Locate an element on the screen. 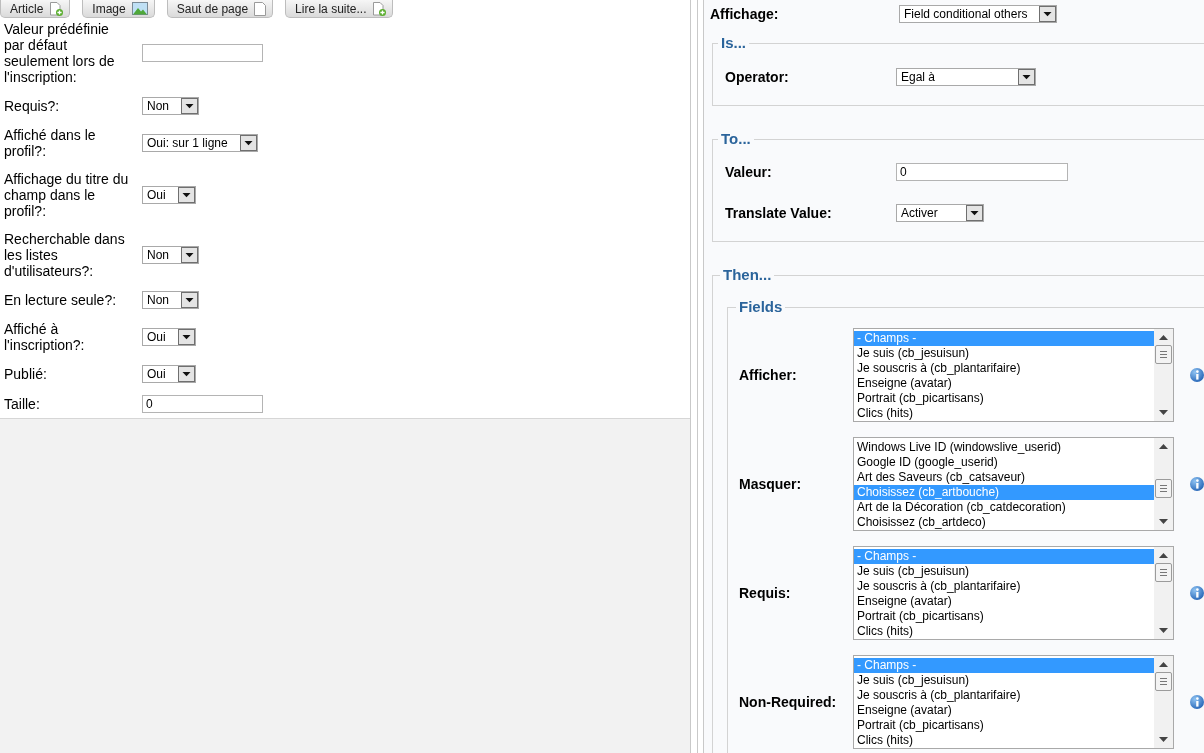 This screenshot has width=1204, height=753. field-label: Operator: is located at coordinates (757, 77).